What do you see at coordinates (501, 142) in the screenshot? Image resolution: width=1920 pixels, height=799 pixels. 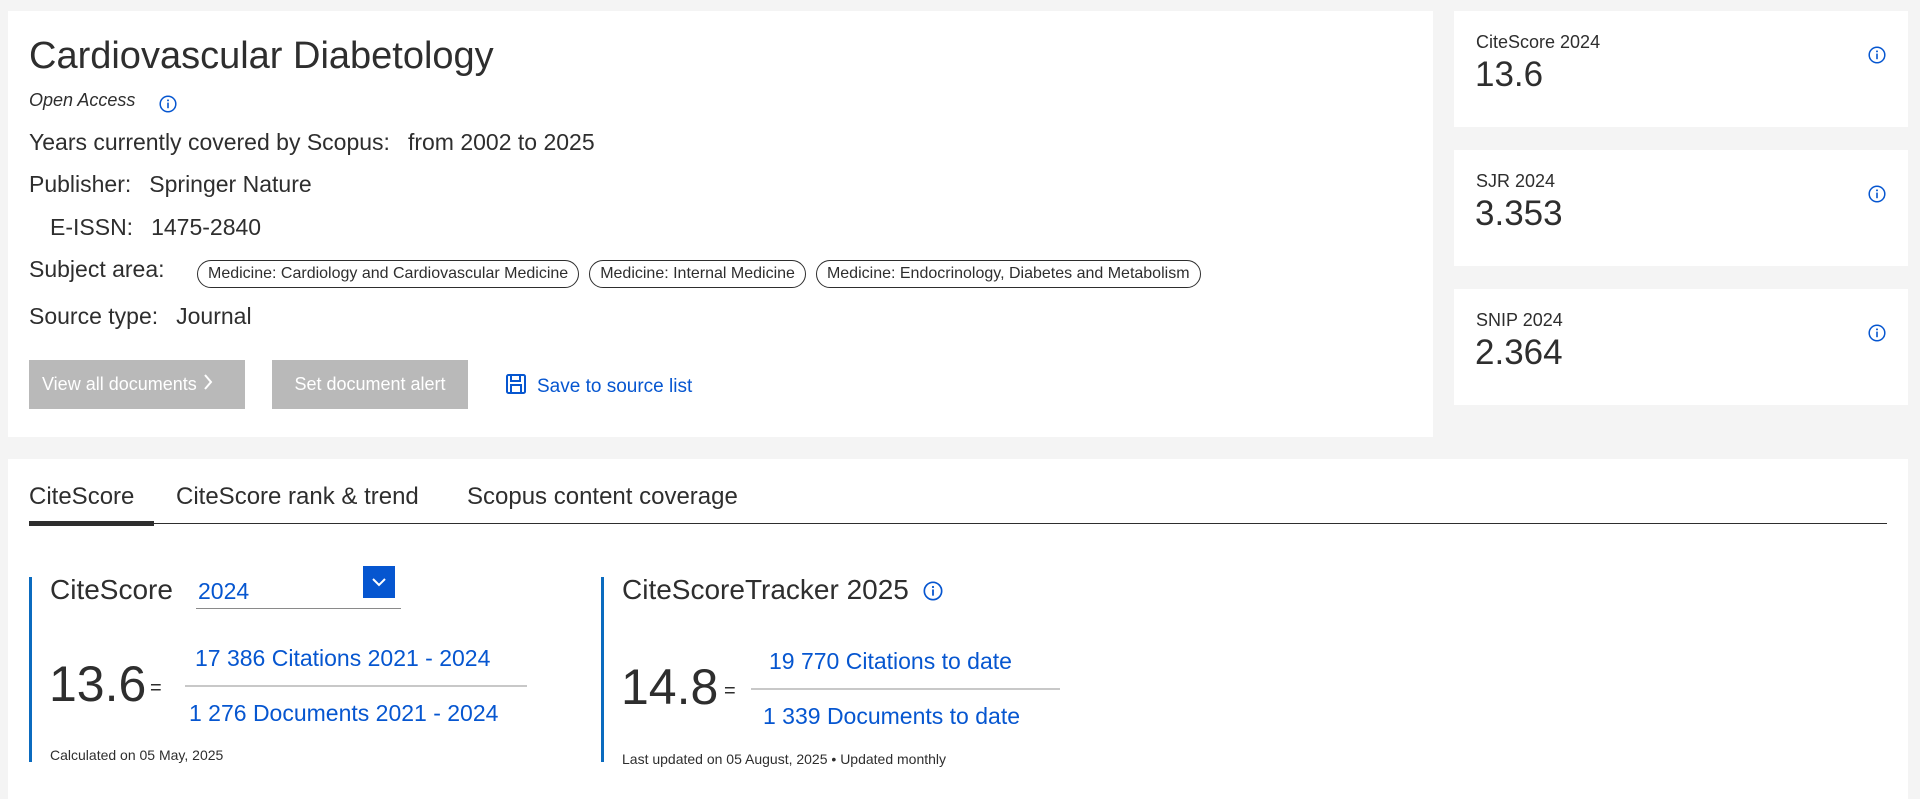 I see `years-covered-value: from 2002 to 2025` at bounding box center [501, 142].